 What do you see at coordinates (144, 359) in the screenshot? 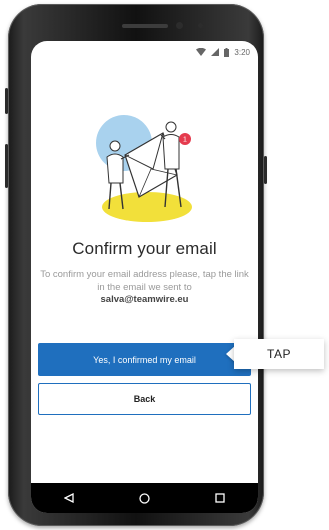
I see `confirm-email-button: Yes, I confirmed my email` at bounding box center [144, 359].